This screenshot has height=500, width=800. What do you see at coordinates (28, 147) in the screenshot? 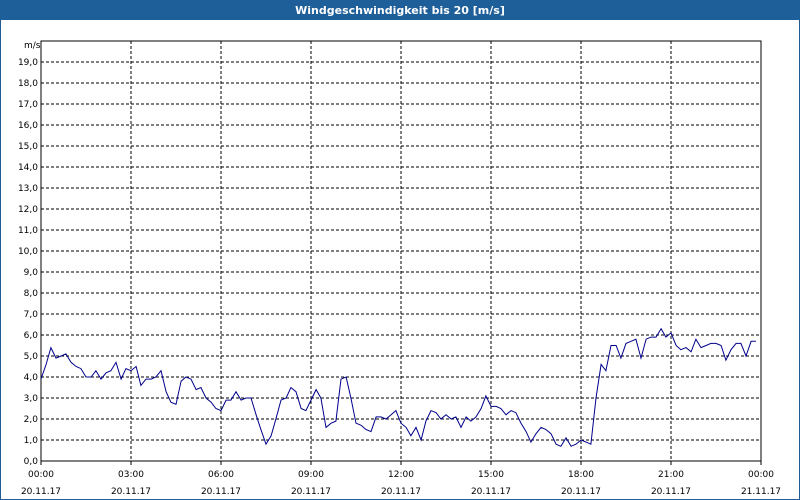
I see `y-tick-label: 15,0` at bounding box center [28, 147].